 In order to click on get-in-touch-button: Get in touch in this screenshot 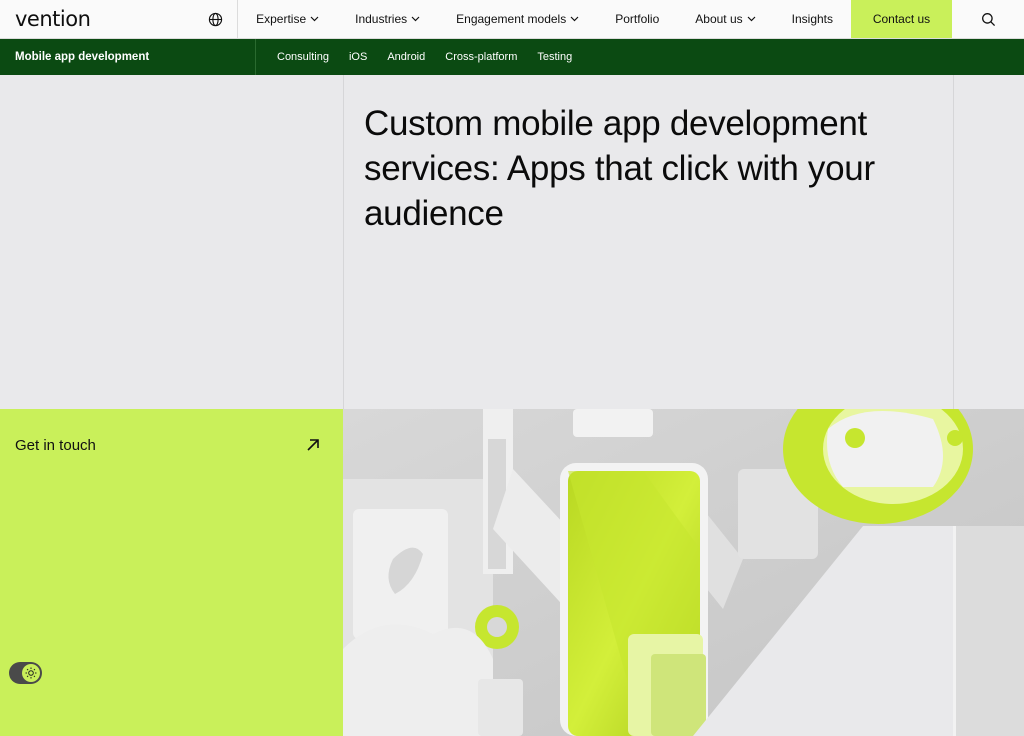, I will do `click(171, 572)`.